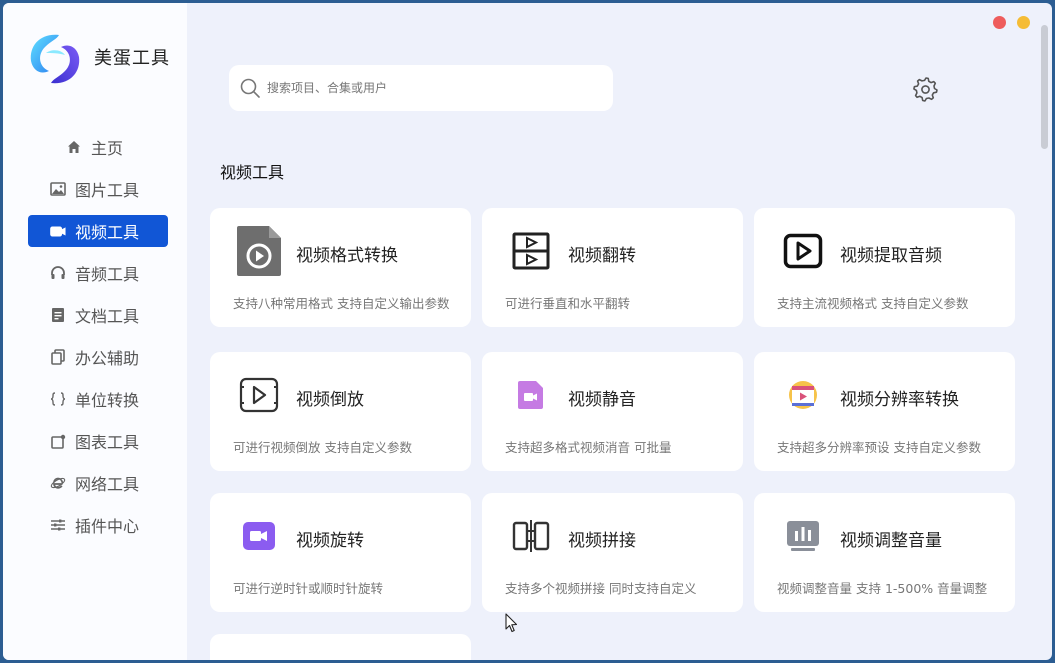 Image resolution: width=1055 pixels, height=663 pixels. Describe the element at coordinates (1044, 87) in the screenshot. I see `vertical-scrollbar` at that location.